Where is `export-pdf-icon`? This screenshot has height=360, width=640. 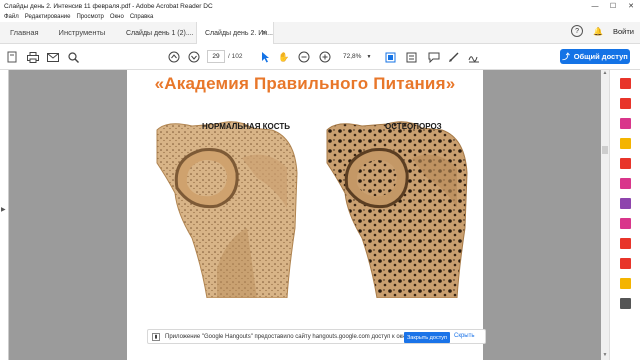
export-pdf-icon is located at coordinates (625, 83).